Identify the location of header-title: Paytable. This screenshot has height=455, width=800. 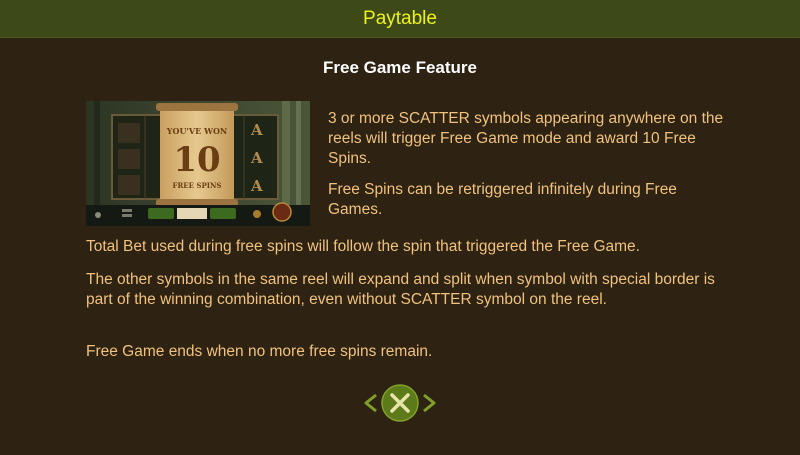
(400, 18).